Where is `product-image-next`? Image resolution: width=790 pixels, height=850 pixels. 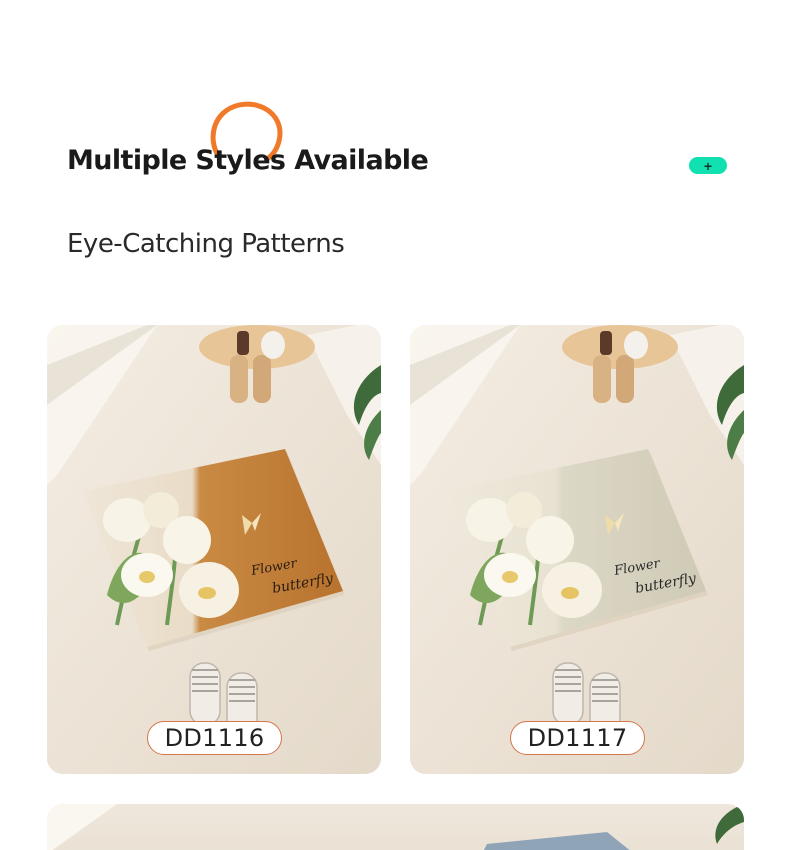 product-image-next is located at coordinates (395, 827).